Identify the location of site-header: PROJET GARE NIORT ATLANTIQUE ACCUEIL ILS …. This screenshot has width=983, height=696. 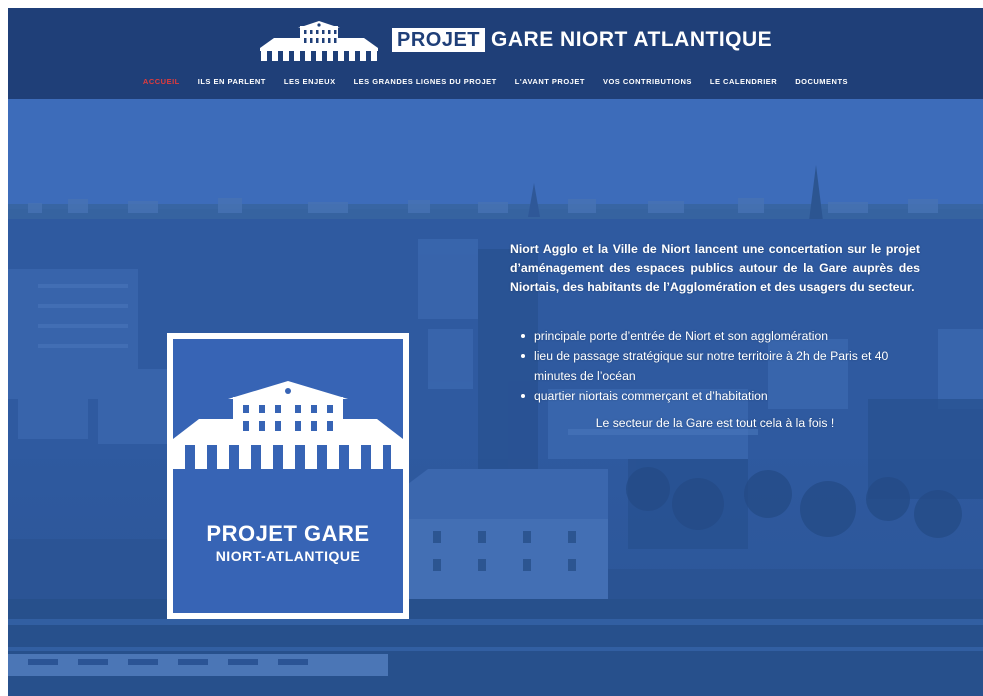
(495, 53).